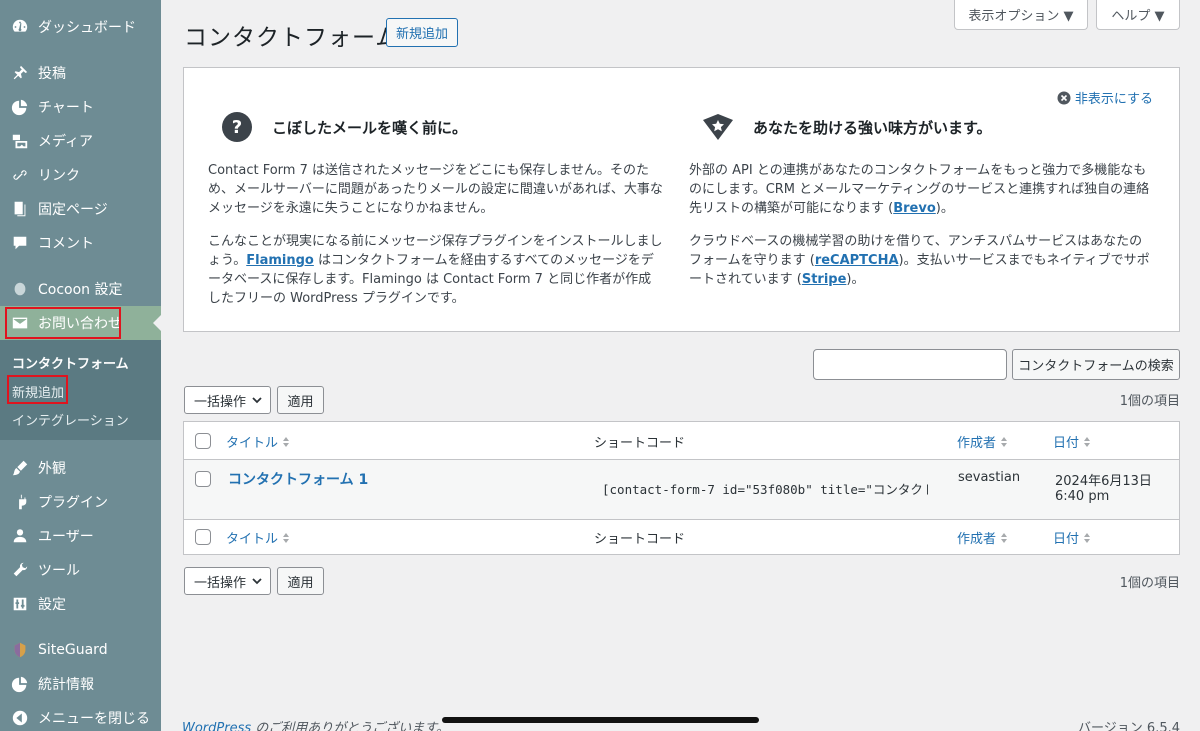  Describe the element at coordinates (66, 537) in the screenshot. I see `sidebar-item-label: ユーザー` at that location.